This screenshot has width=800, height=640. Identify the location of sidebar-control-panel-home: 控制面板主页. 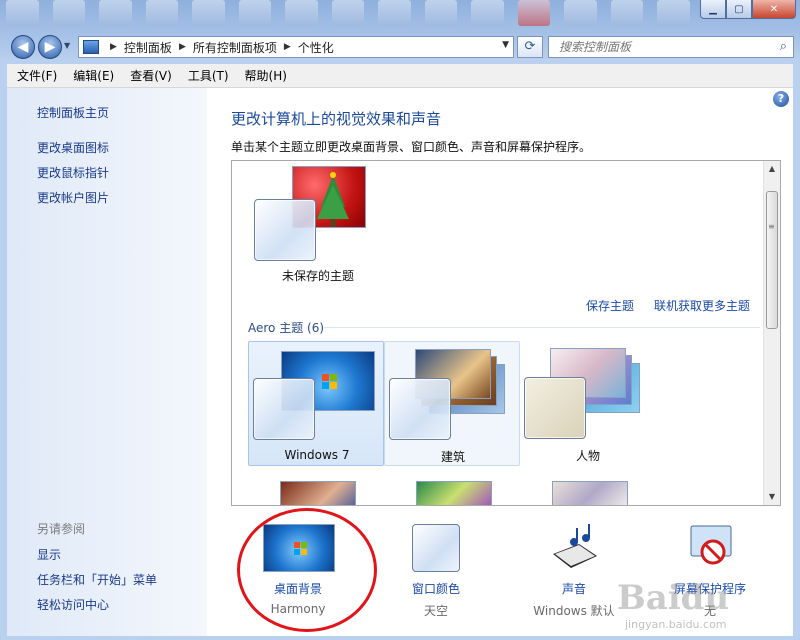
(73, 112).